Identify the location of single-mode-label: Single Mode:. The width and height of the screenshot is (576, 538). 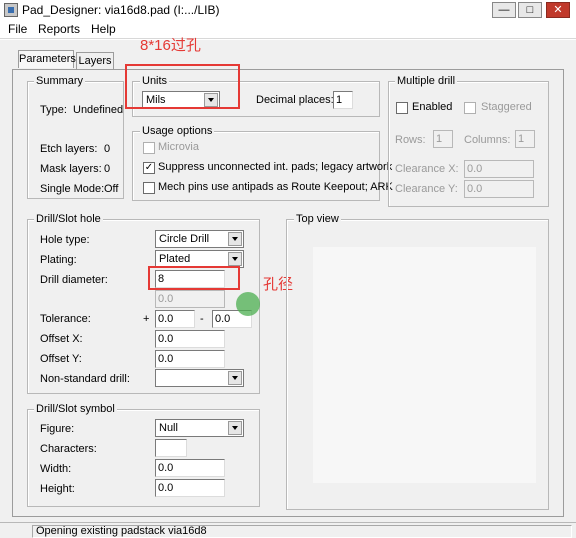
(72, 189).